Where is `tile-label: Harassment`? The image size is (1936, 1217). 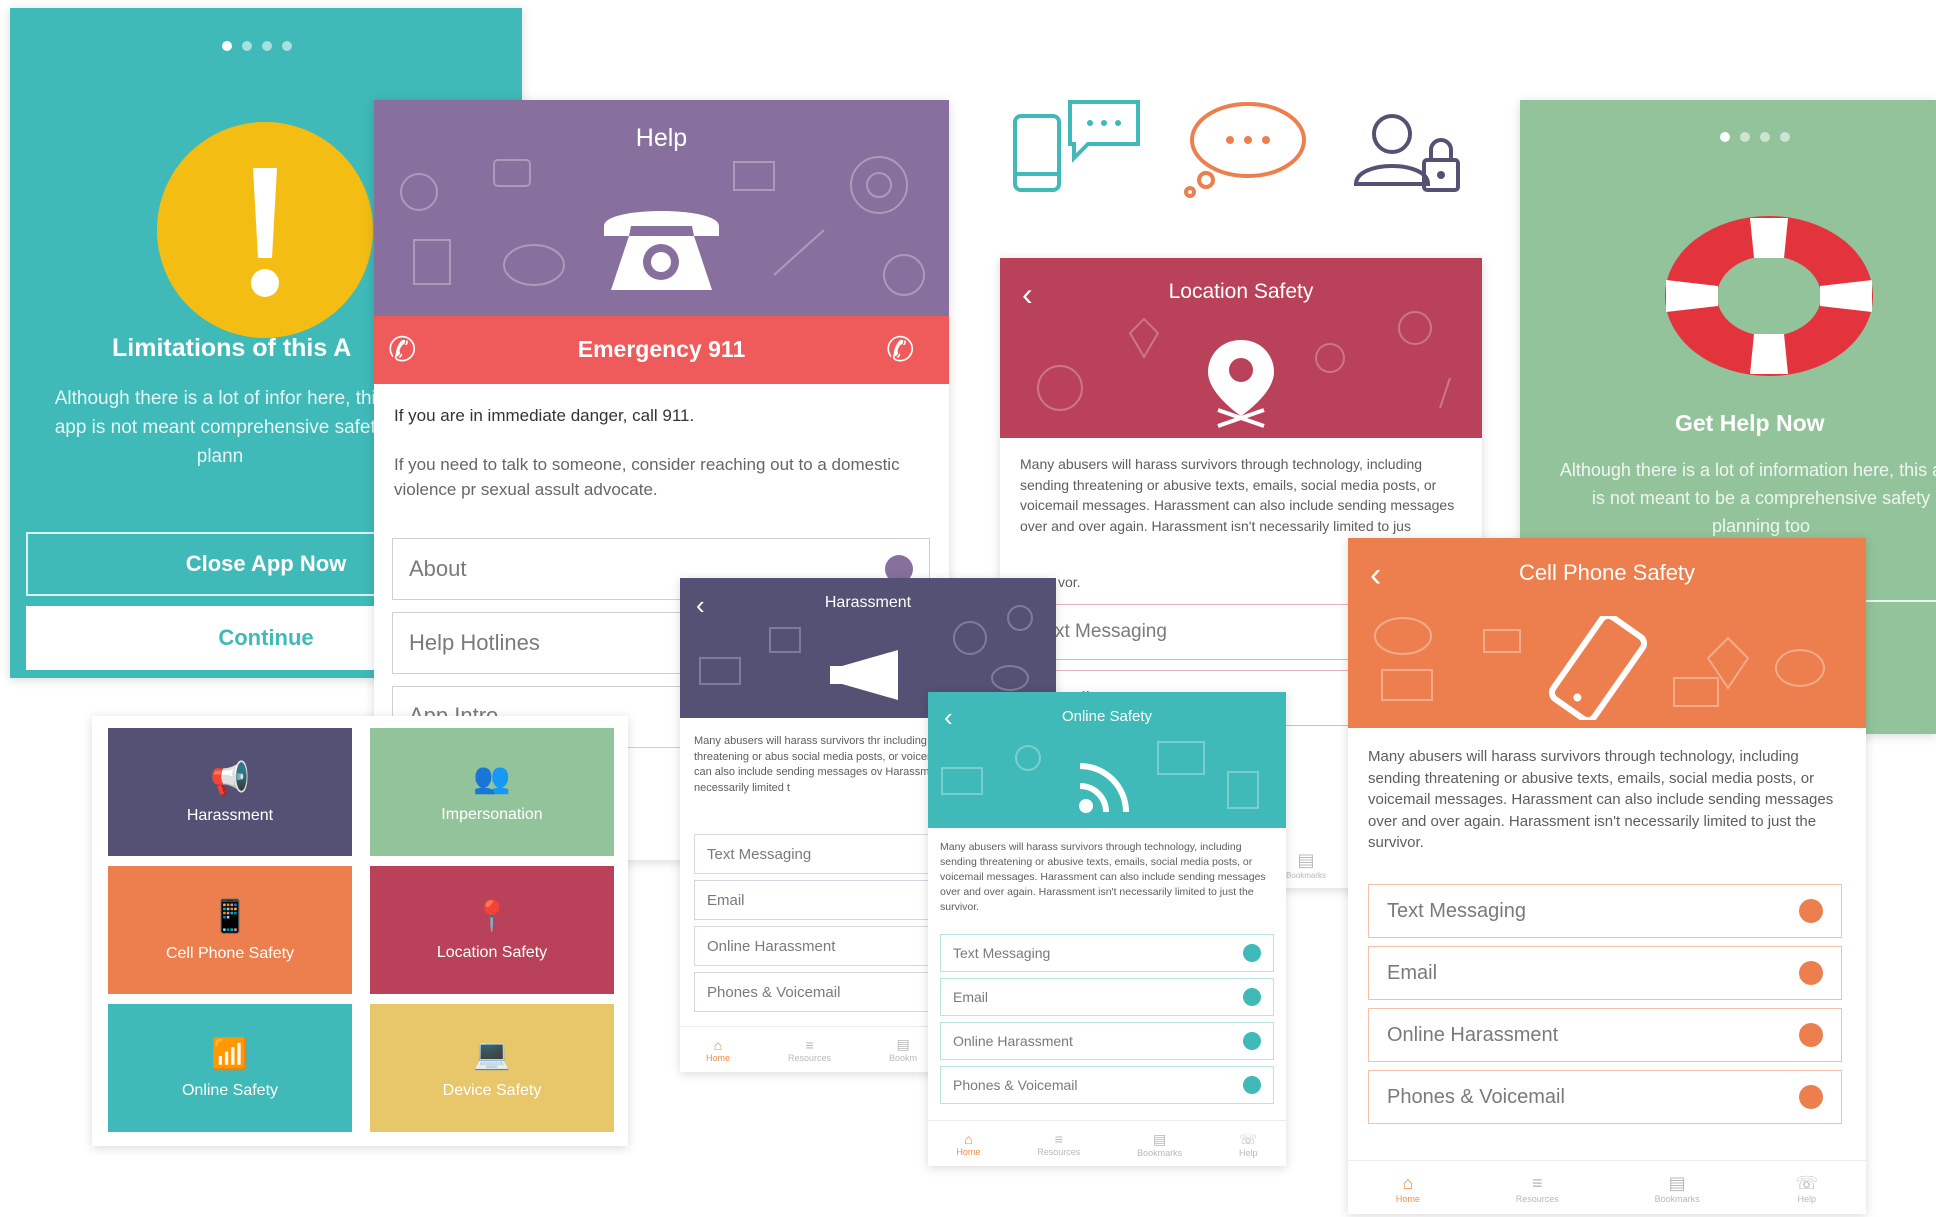 tile-label: Harassment is located at coordinates (230, 815).